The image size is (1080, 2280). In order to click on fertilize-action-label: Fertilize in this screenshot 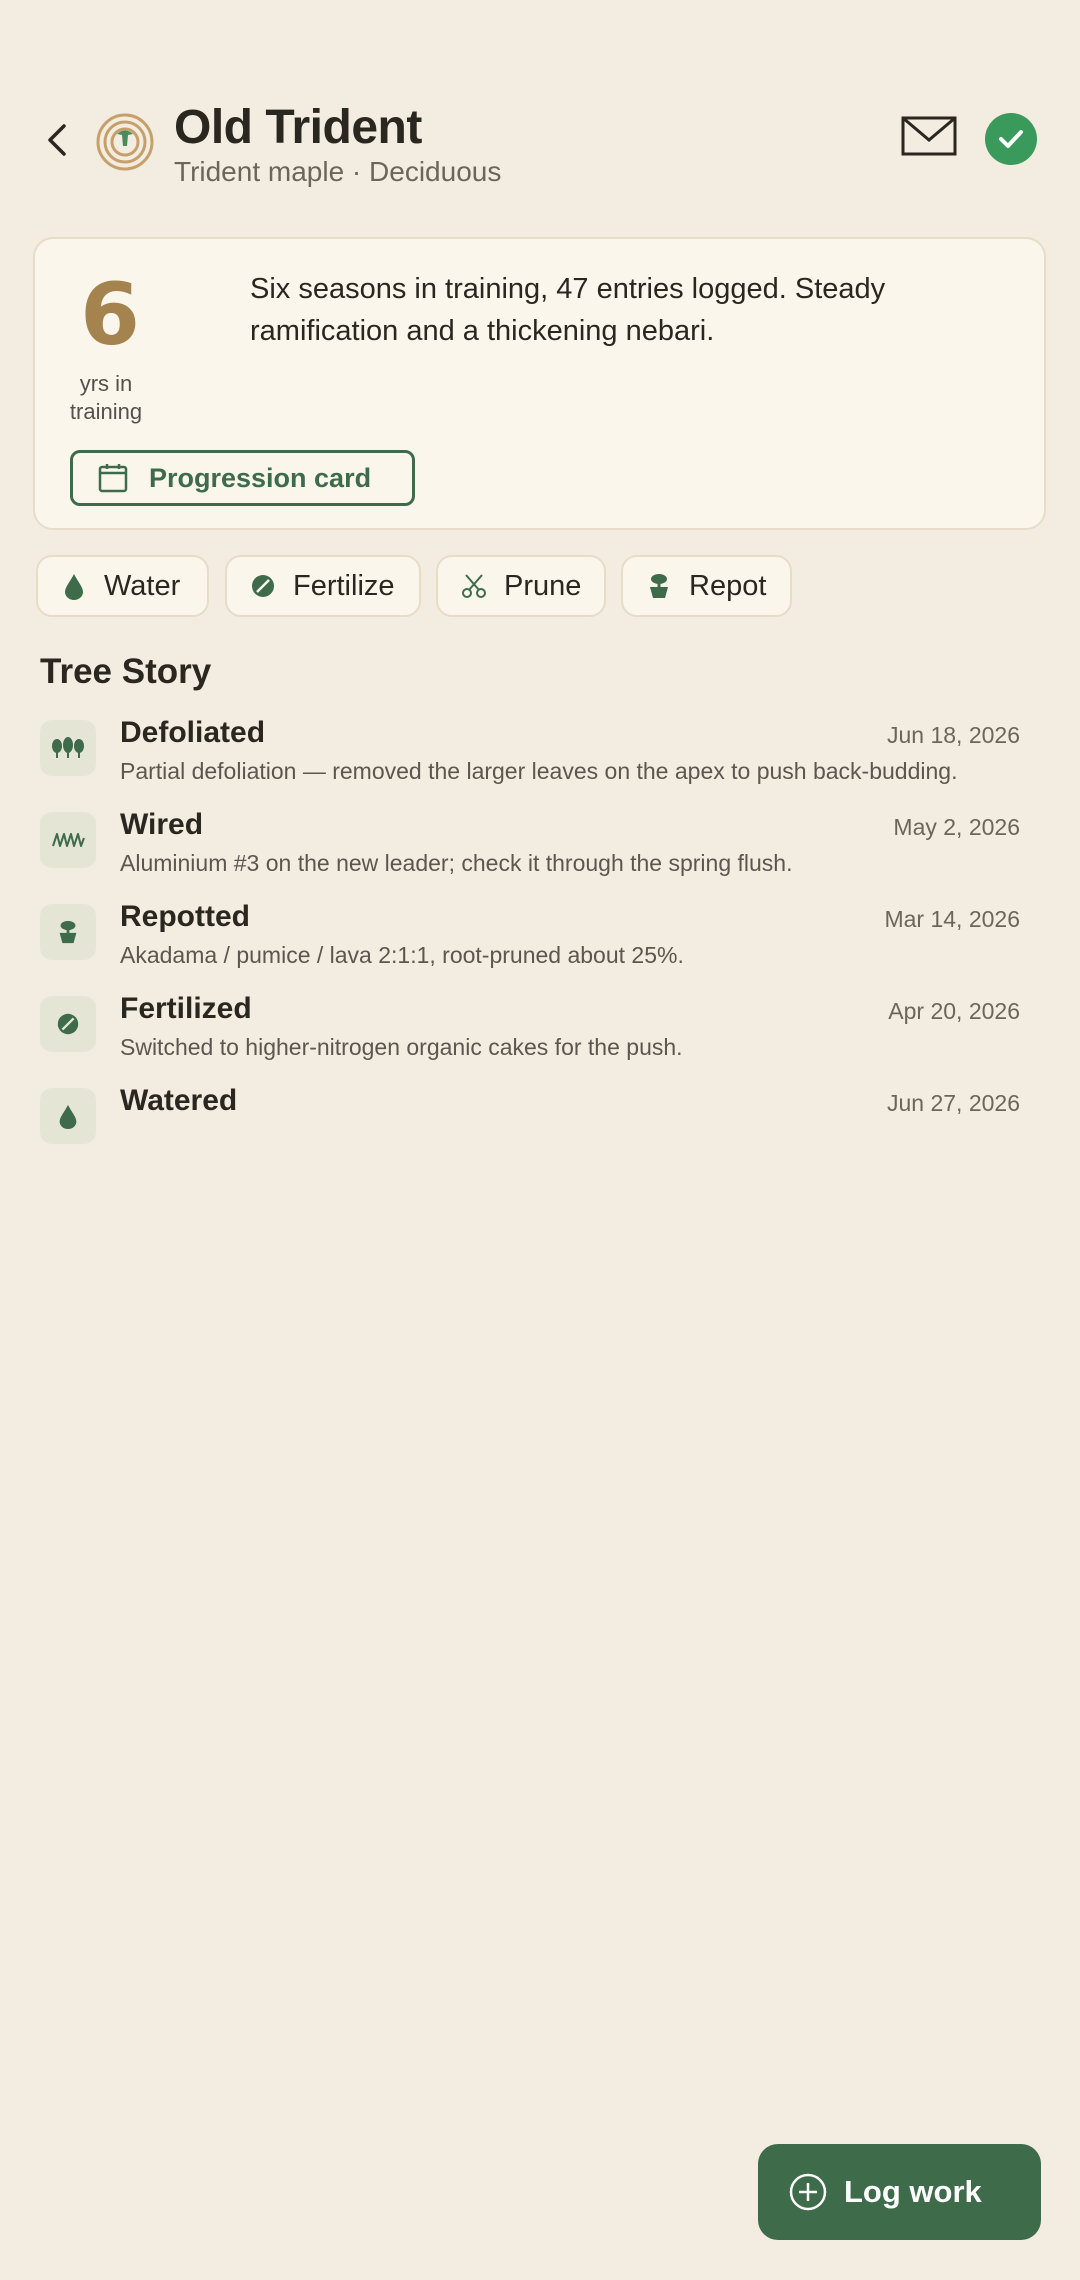, I will do `click(344, 585)`.